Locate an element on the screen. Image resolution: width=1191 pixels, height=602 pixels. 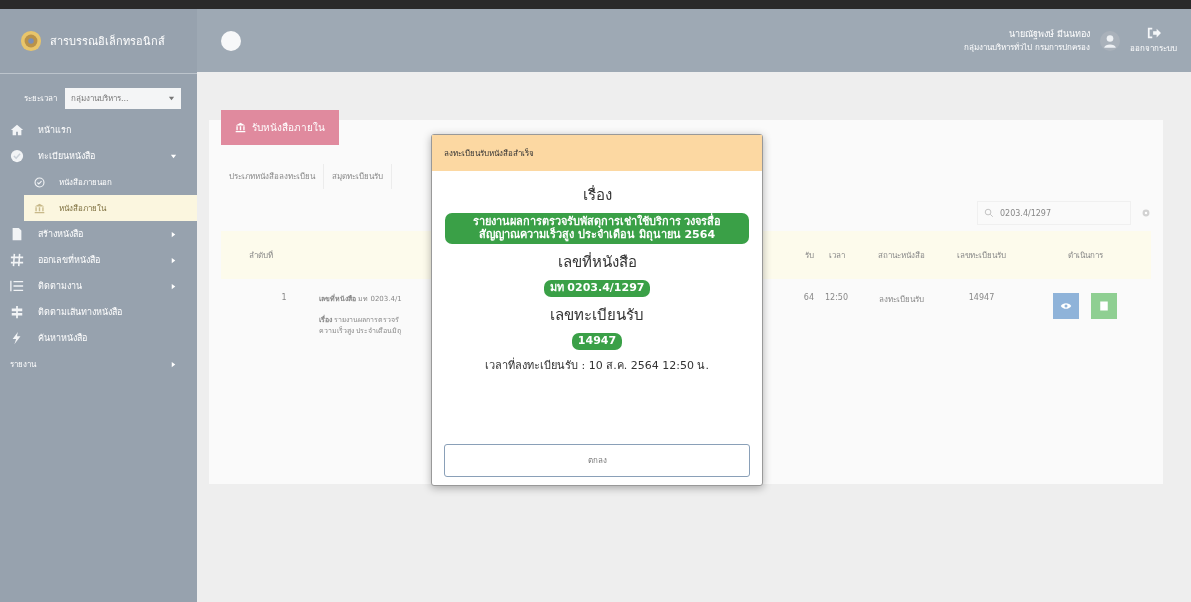
list-icon is located at coordinates (17, 286).